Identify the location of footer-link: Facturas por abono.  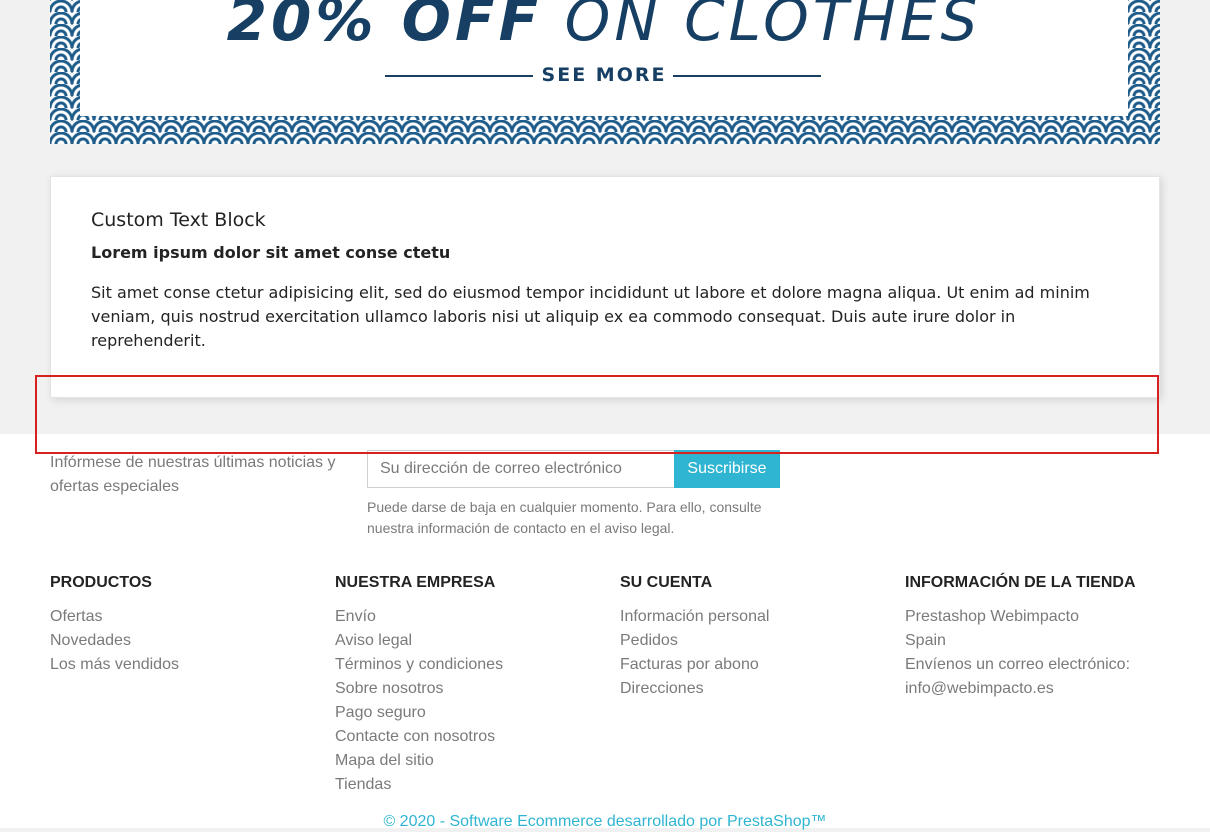
(694, 665).